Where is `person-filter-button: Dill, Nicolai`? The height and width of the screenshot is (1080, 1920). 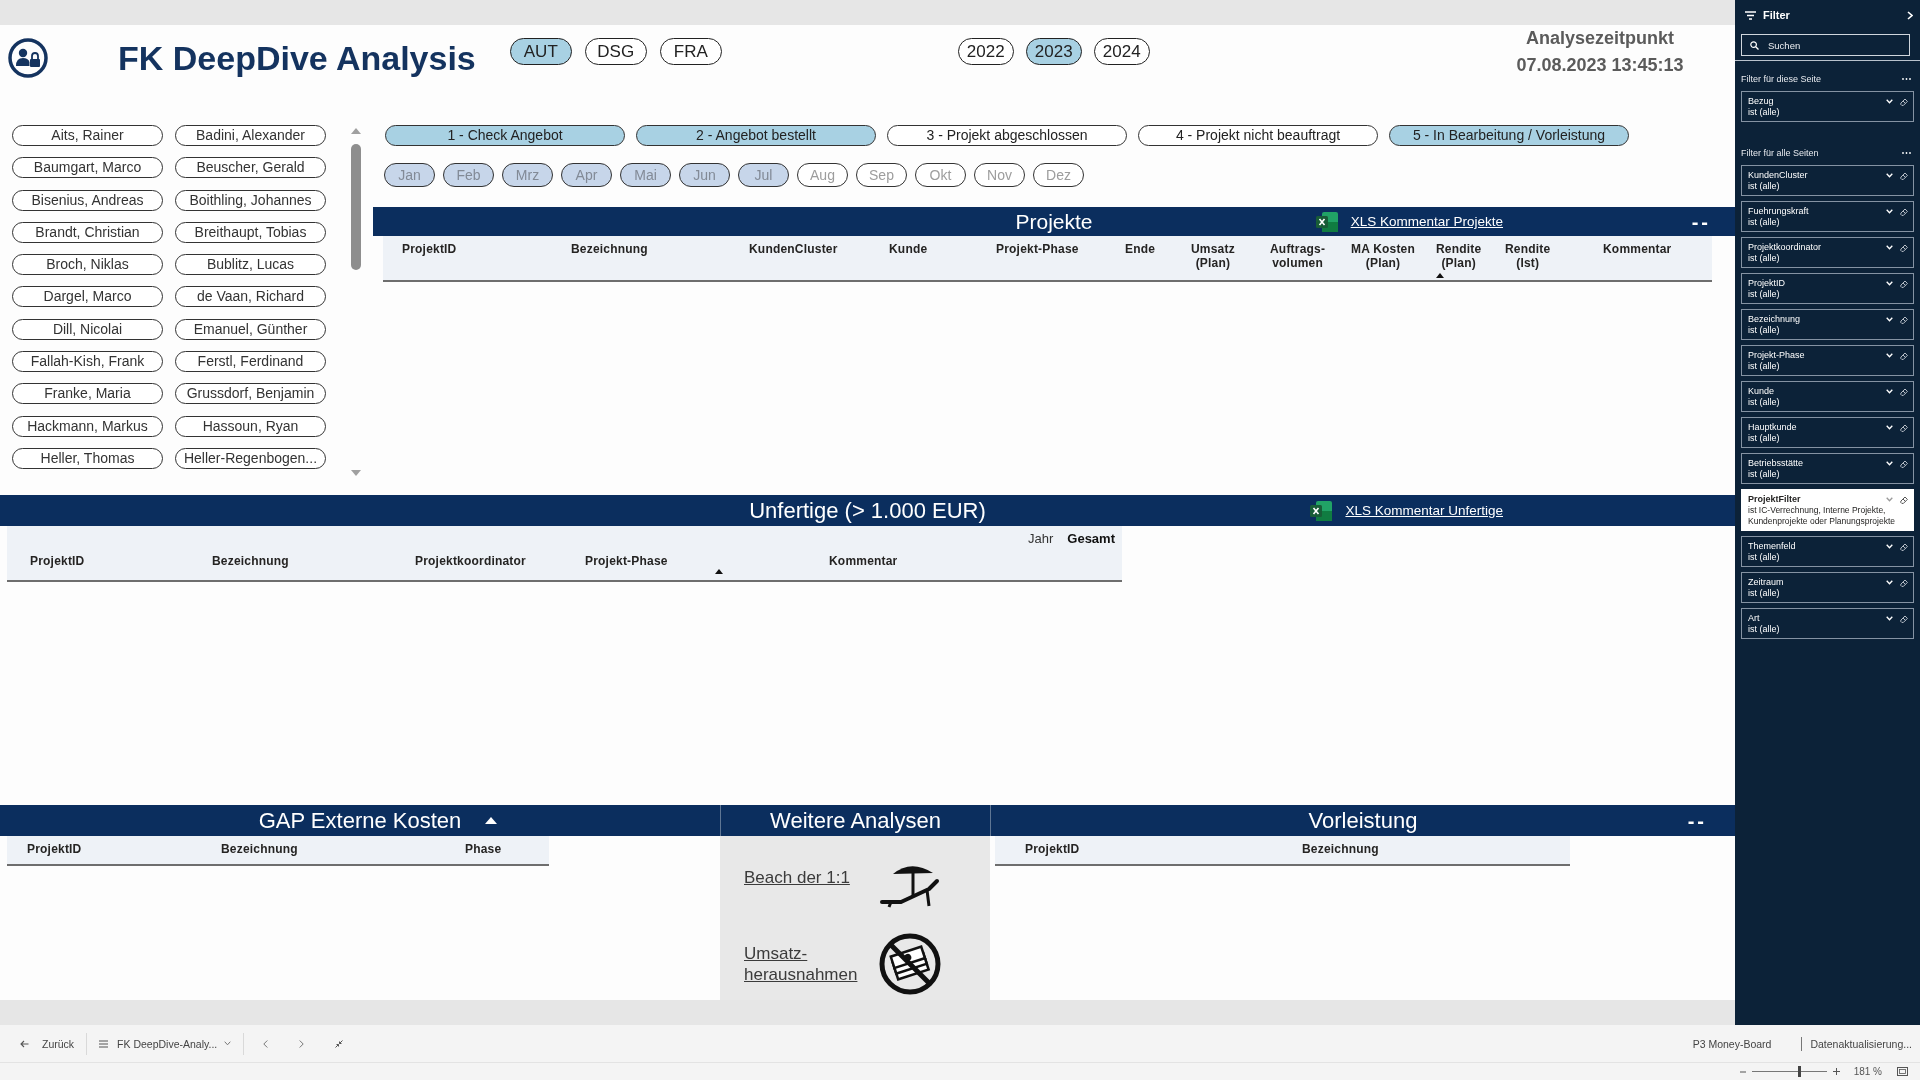
person-filter-button: Dill, Nicolai is located at coordinates (87, 329).